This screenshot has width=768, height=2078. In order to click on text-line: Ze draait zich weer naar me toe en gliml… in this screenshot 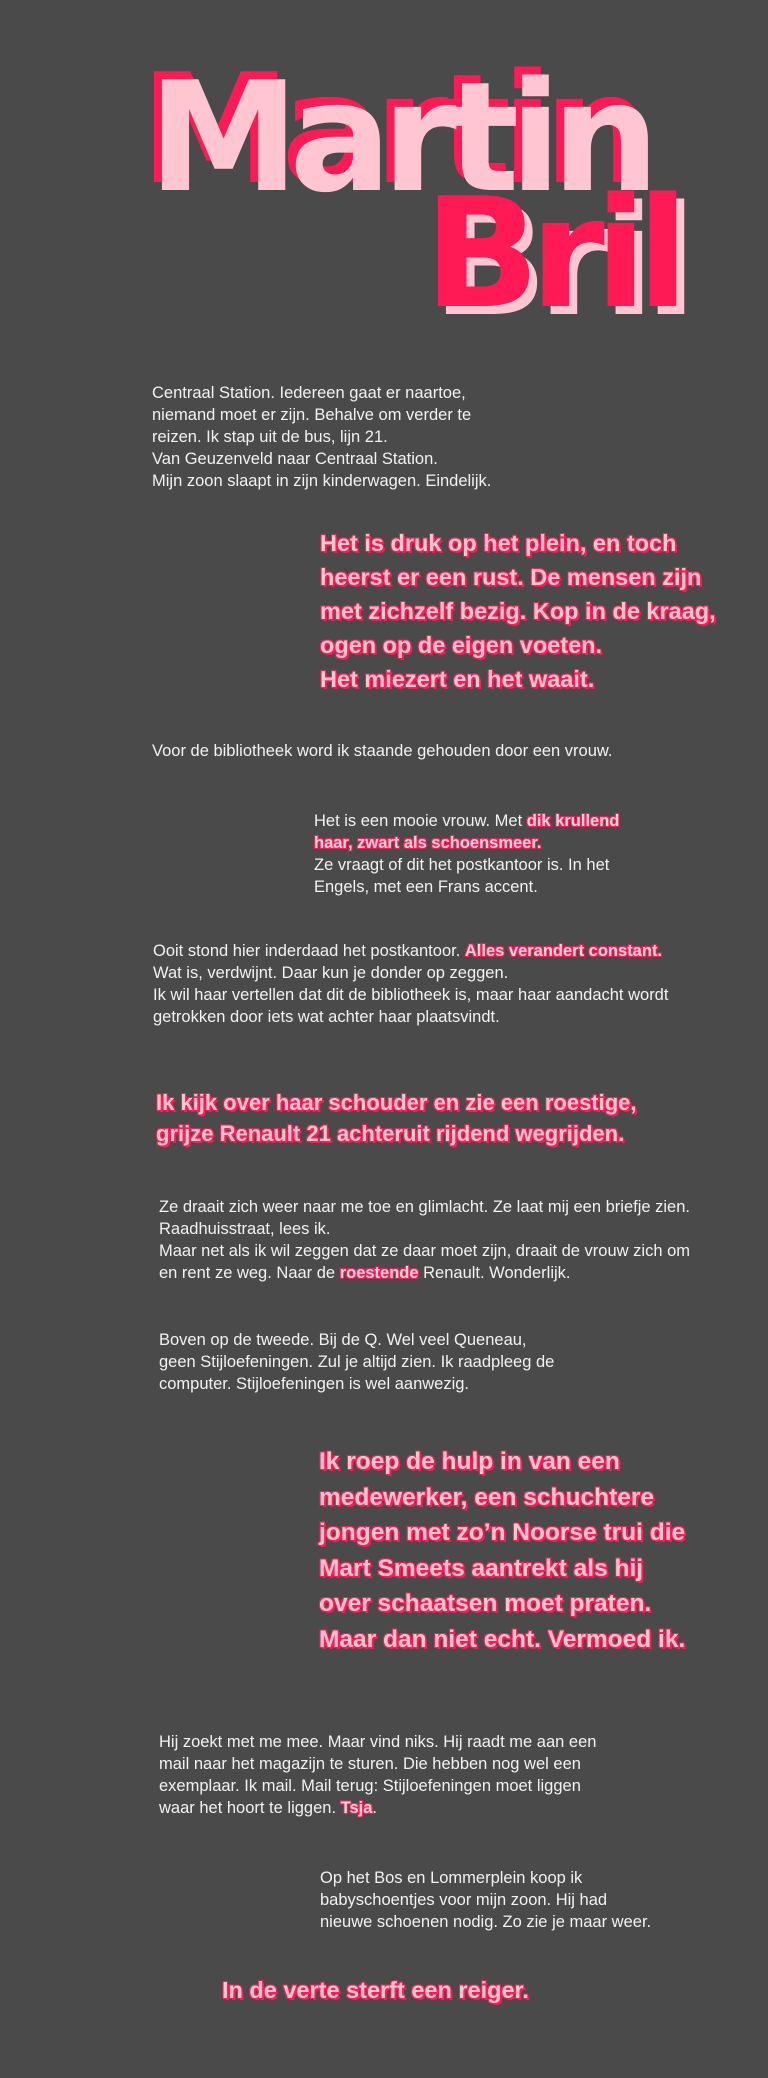, I will do `click(424, 1207)`.